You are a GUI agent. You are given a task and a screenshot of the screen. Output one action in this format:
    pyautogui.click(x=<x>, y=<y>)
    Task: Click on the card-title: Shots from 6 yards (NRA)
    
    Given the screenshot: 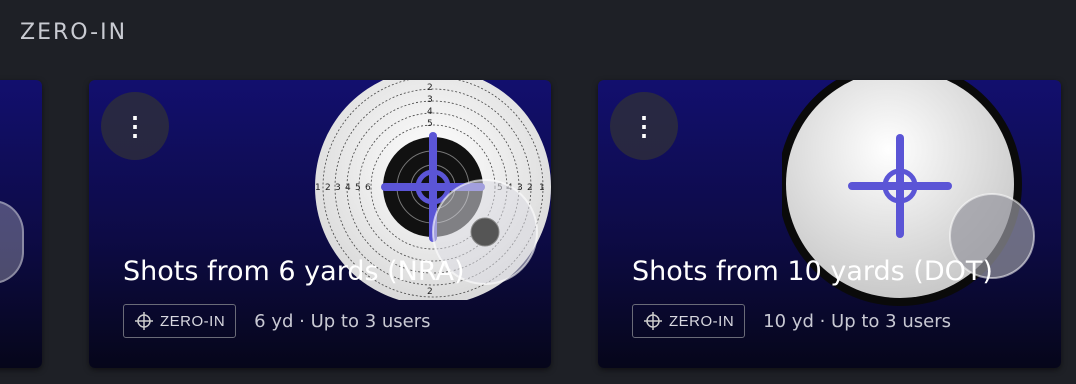 What is the action you would take?
    pyautogui.click(x=294, y=271)
    